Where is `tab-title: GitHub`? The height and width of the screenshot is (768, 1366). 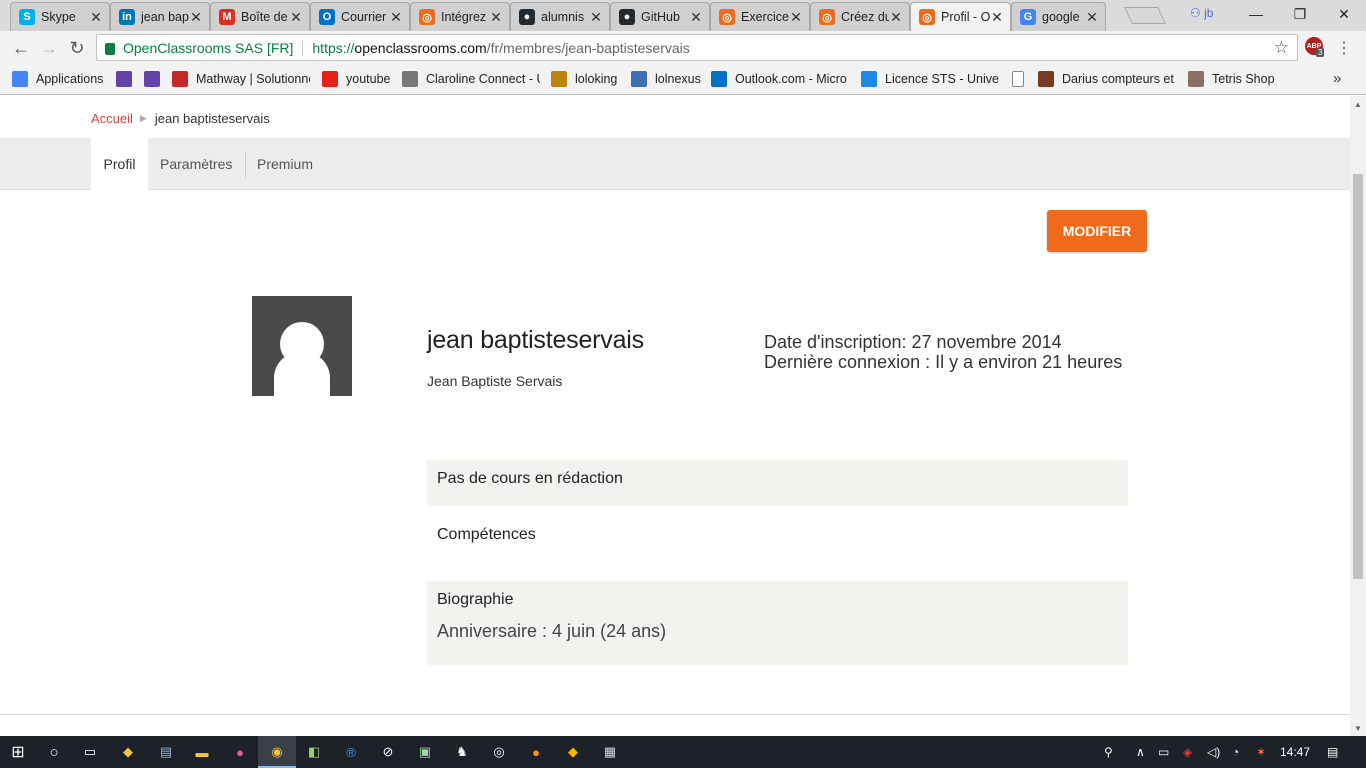 tab-title: GitHub is located at coordinates (660, 17).